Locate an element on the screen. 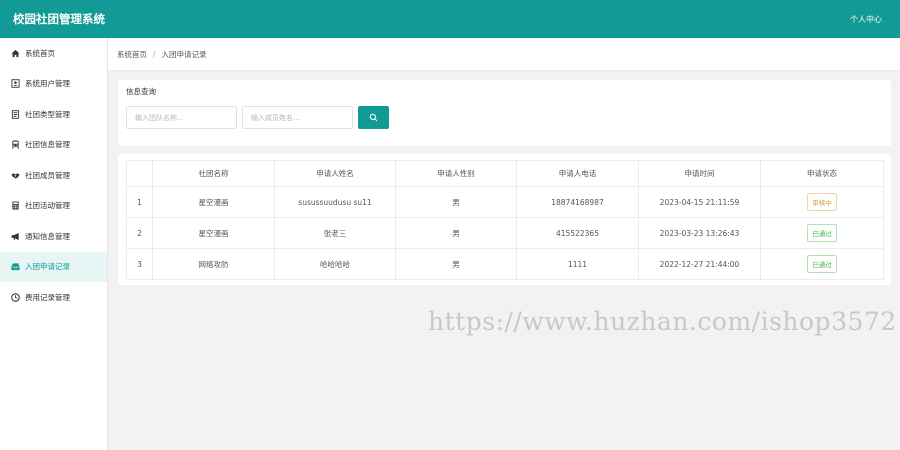 This screenshot has height=450, width=900. apply-time-cell: 2023-04-15 21:11:59 is located at coordinates (699, 202).